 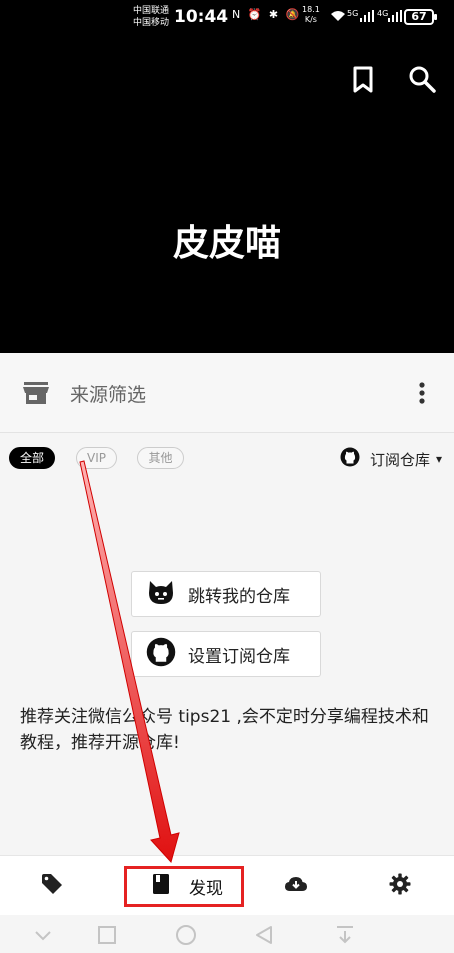 I want to click on subscription-repo-select: 订阅仓库 ▾, so click(x=391, y=459).